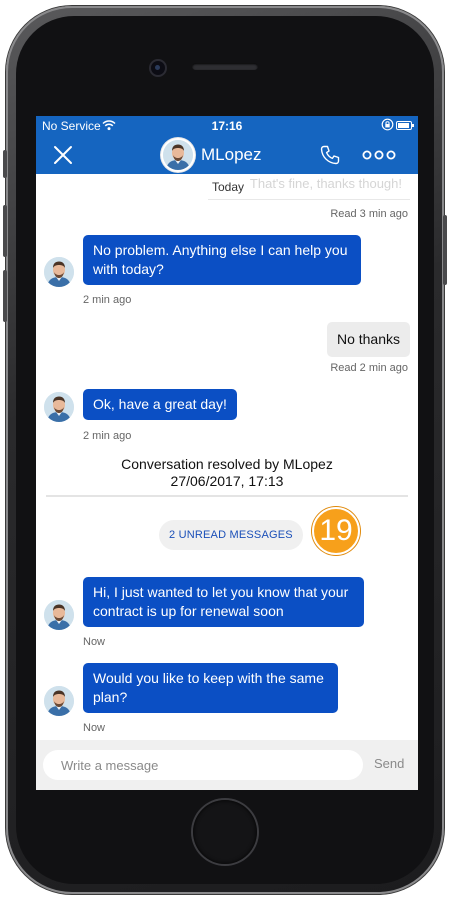 Image resolution: width=450 pixels, height=900 pixels. I want to click on status-bar: No Service 17:16, so click(227, 126).